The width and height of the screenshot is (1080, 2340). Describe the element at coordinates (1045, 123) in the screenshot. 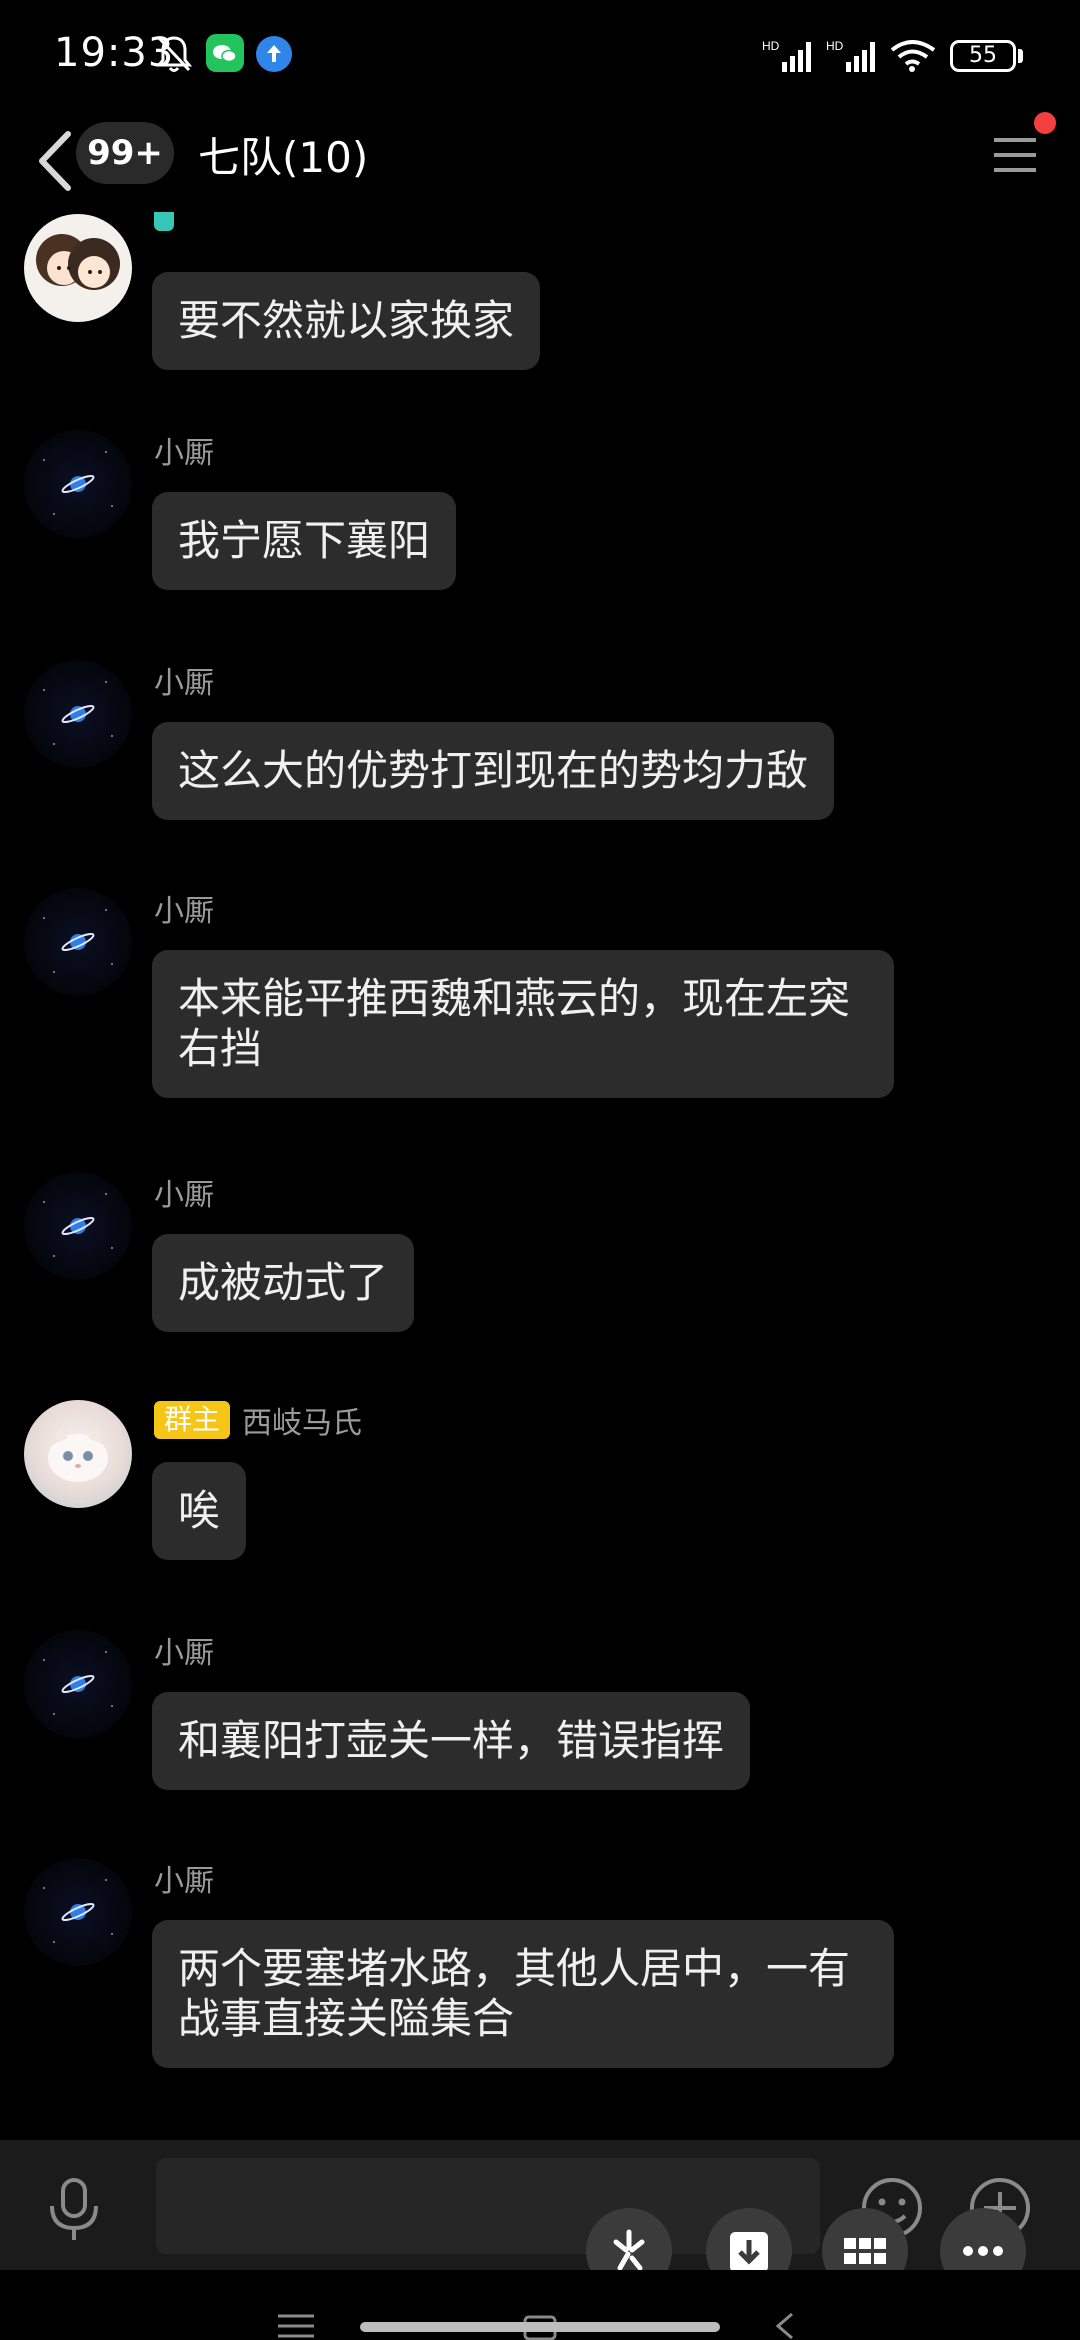

I see `notification-dot` at that location.